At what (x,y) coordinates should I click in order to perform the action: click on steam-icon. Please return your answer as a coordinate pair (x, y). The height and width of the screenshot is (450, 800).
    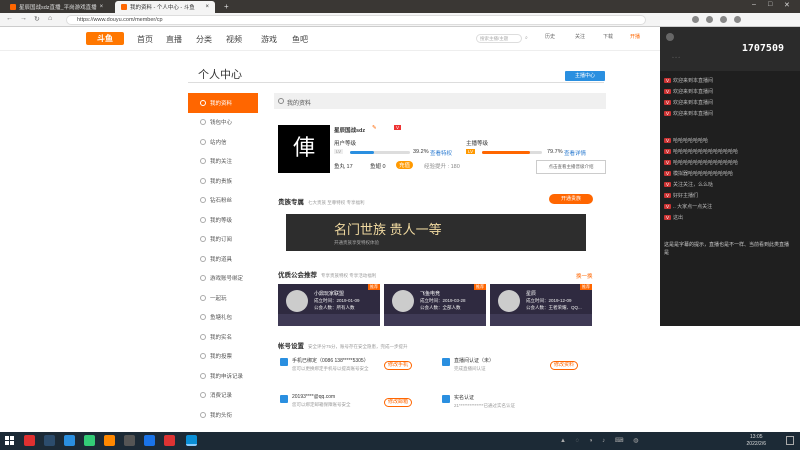
    Looking at the image, I should click on (49, 440).